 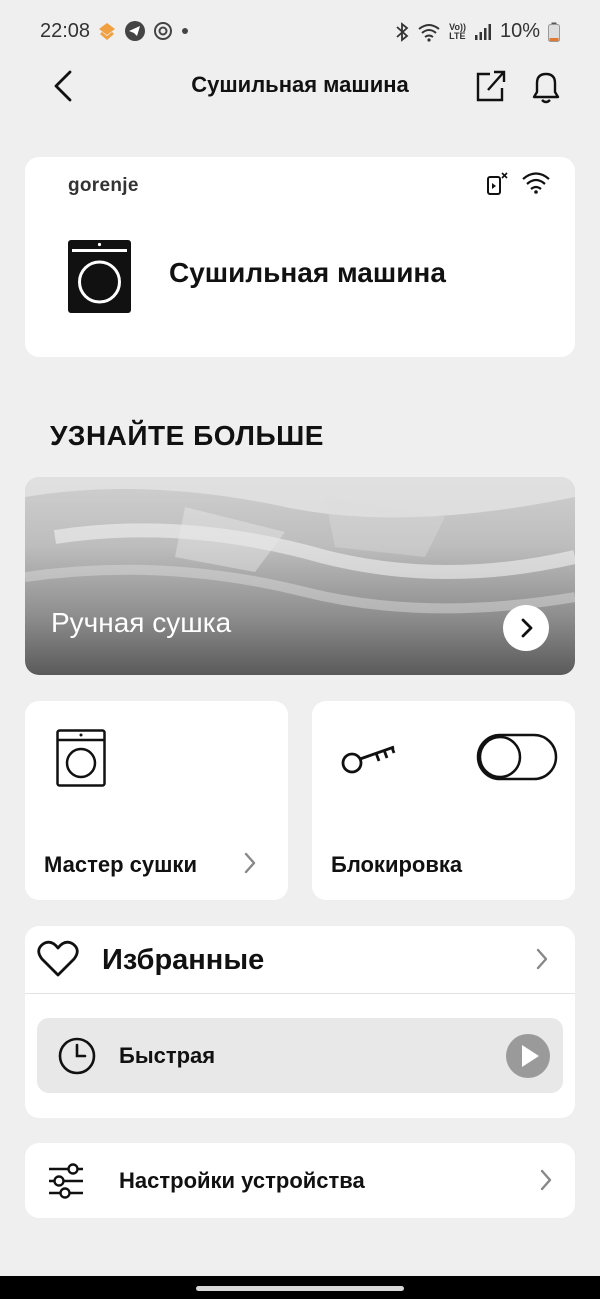 What do you see at coordinates (300, 959) in the screenshot?
I see `favorites-header: Избранные` at bounding box center [300, 959].